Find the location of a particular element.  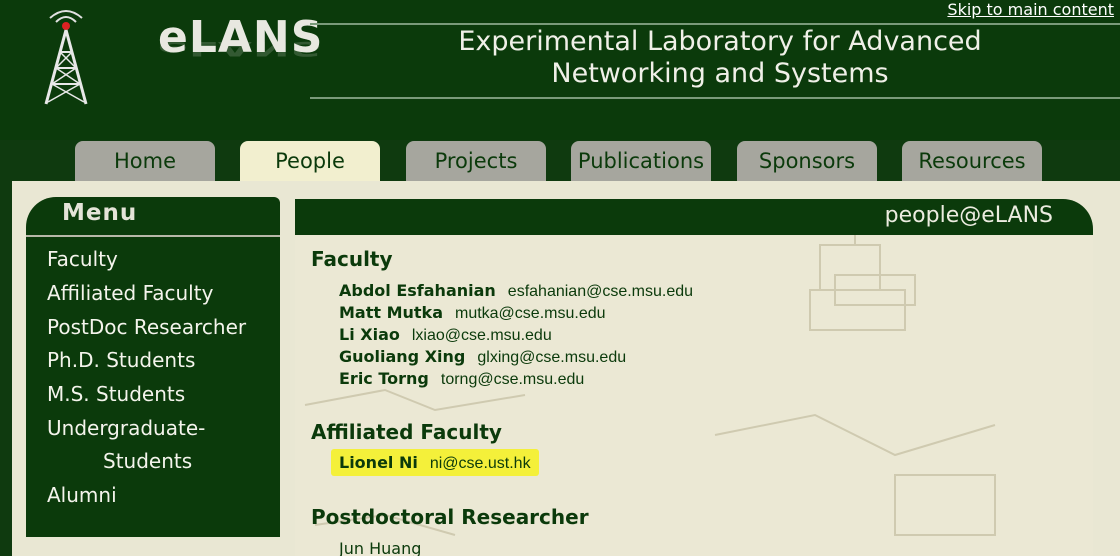

postdoc-heading: Postdoctoral Researcher is located at coordinates (450, 517).